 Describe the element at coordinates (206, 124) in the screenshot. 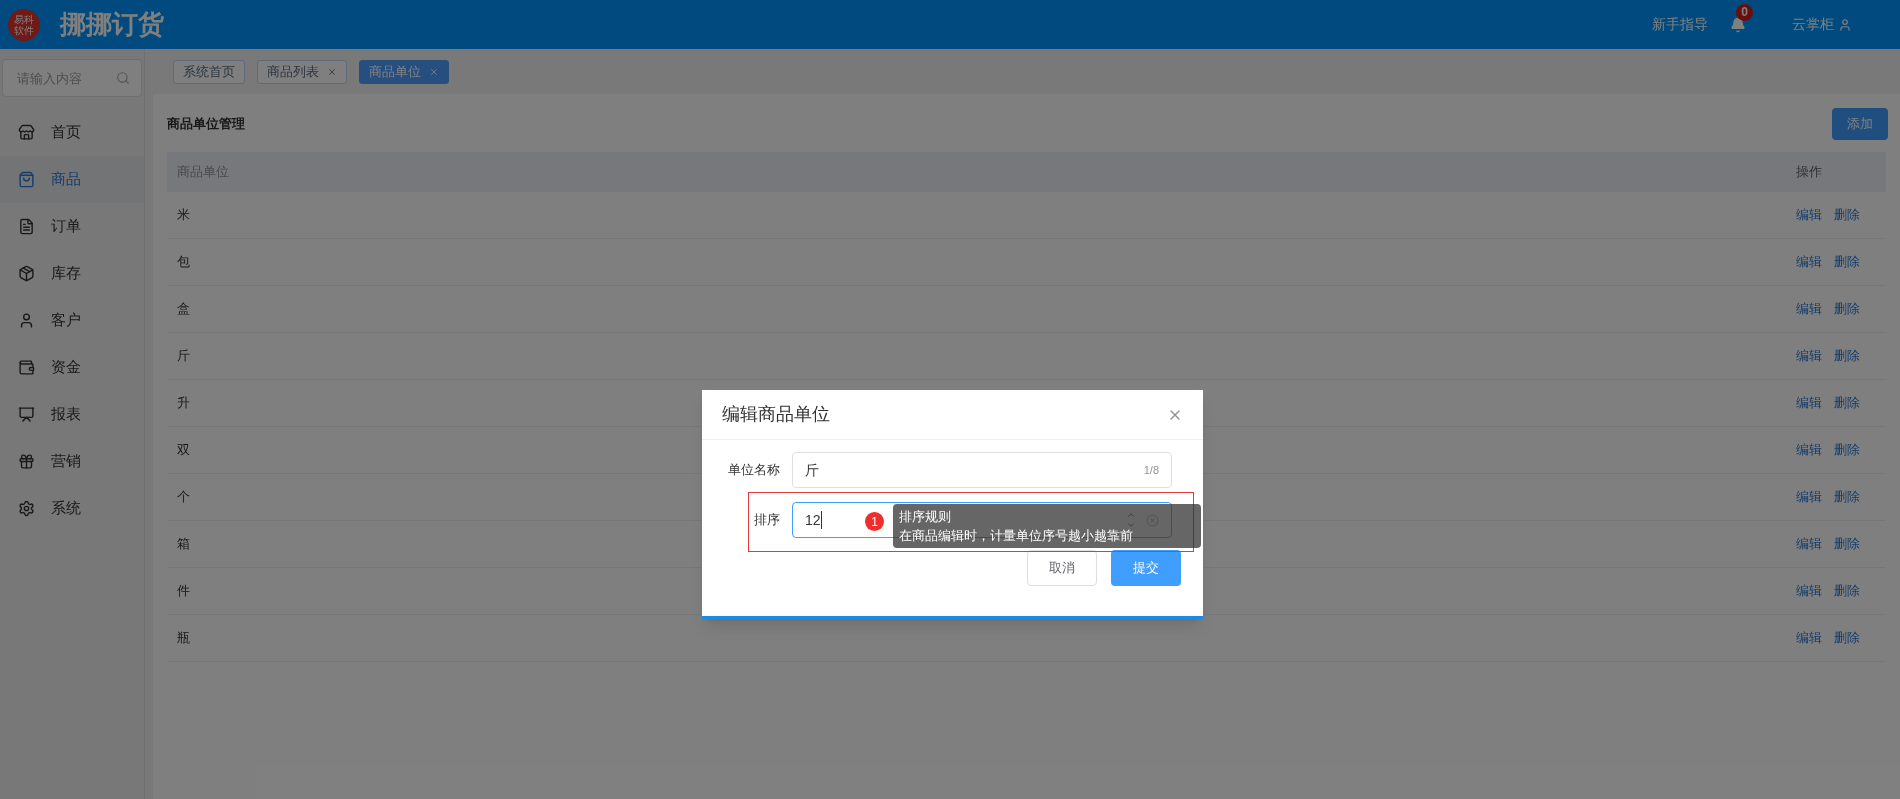

I see `panel-title: 商品单位管理` at that location.